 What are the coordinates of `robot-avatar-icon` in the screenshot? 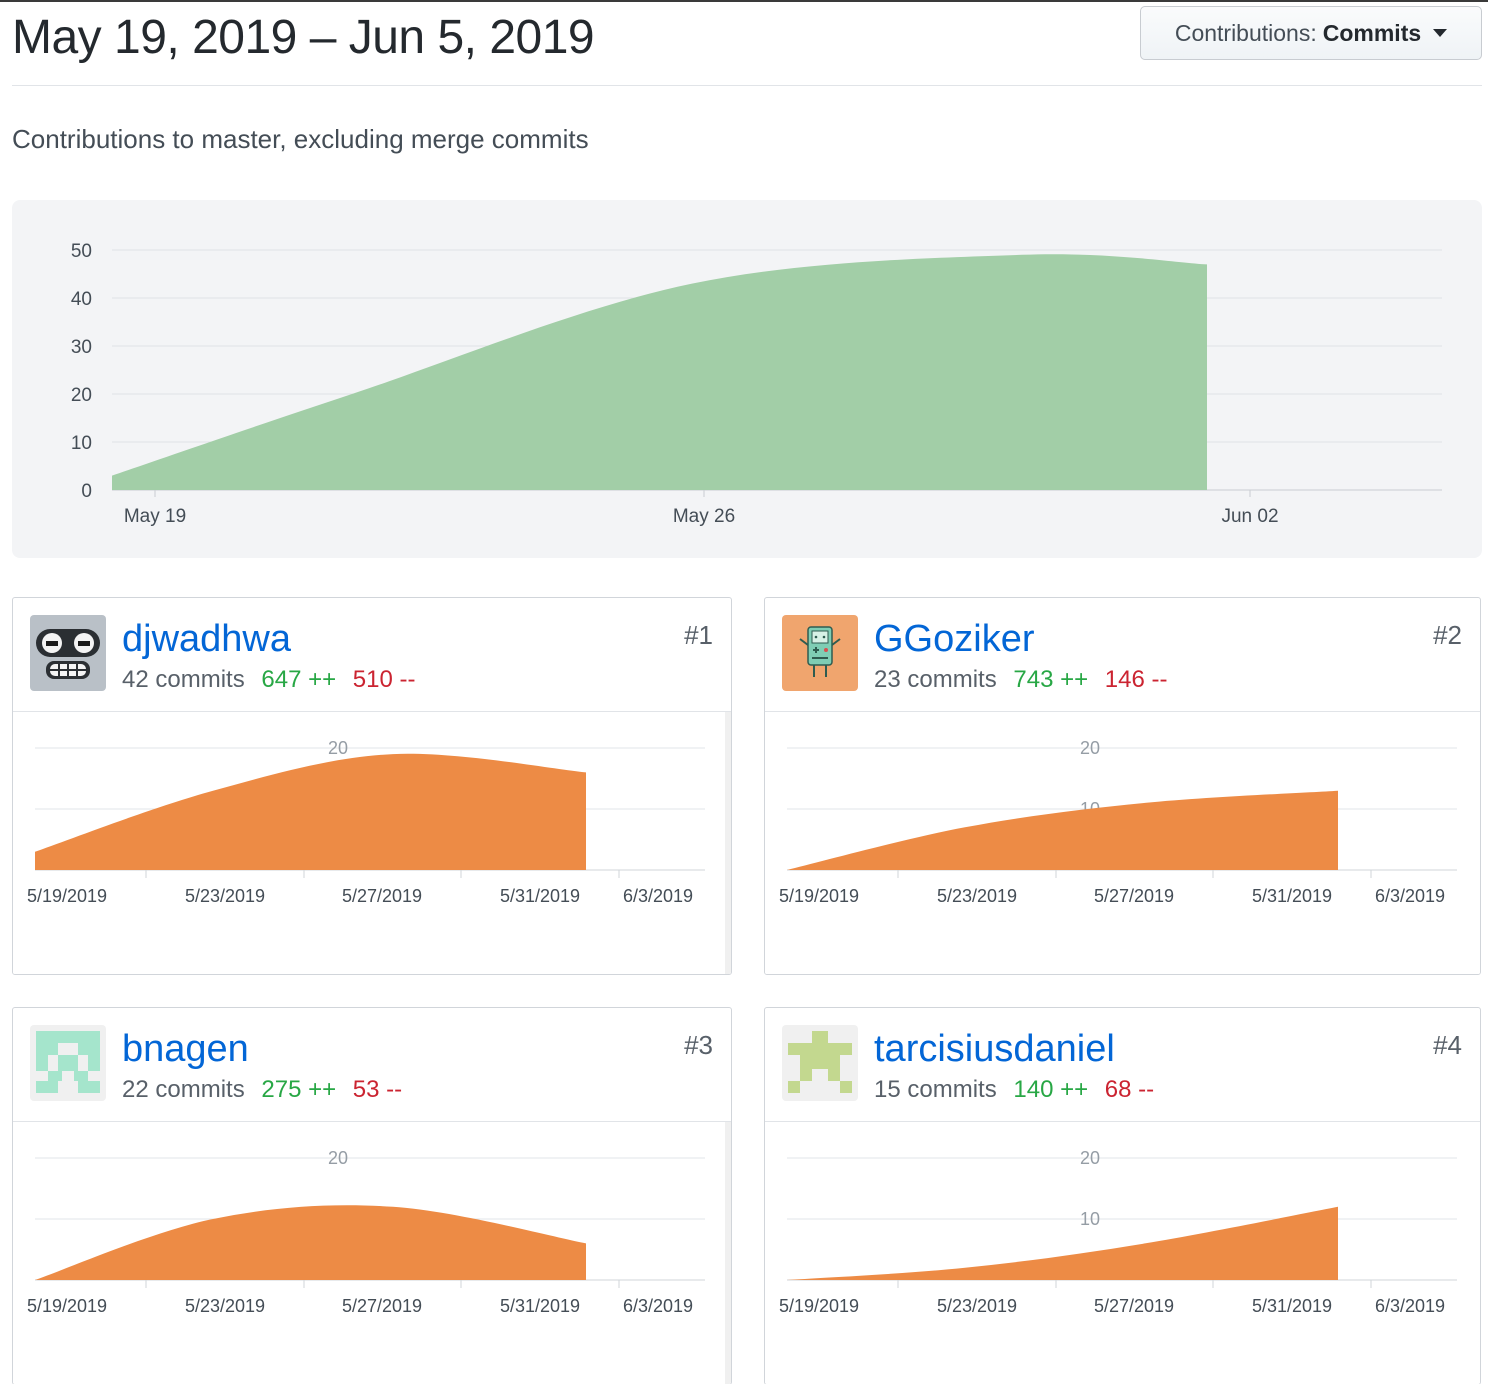 It's located at (68, 653).